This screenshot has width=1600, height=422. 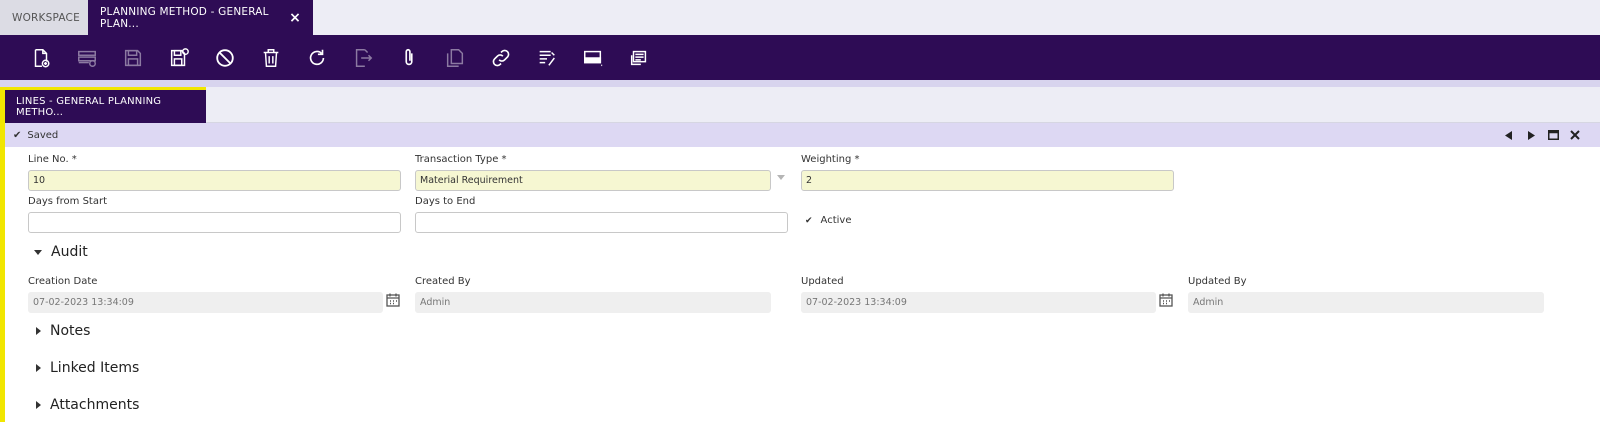 I want to click on transaction-type-field: Transaction Type *, so click(x=600, y=172).